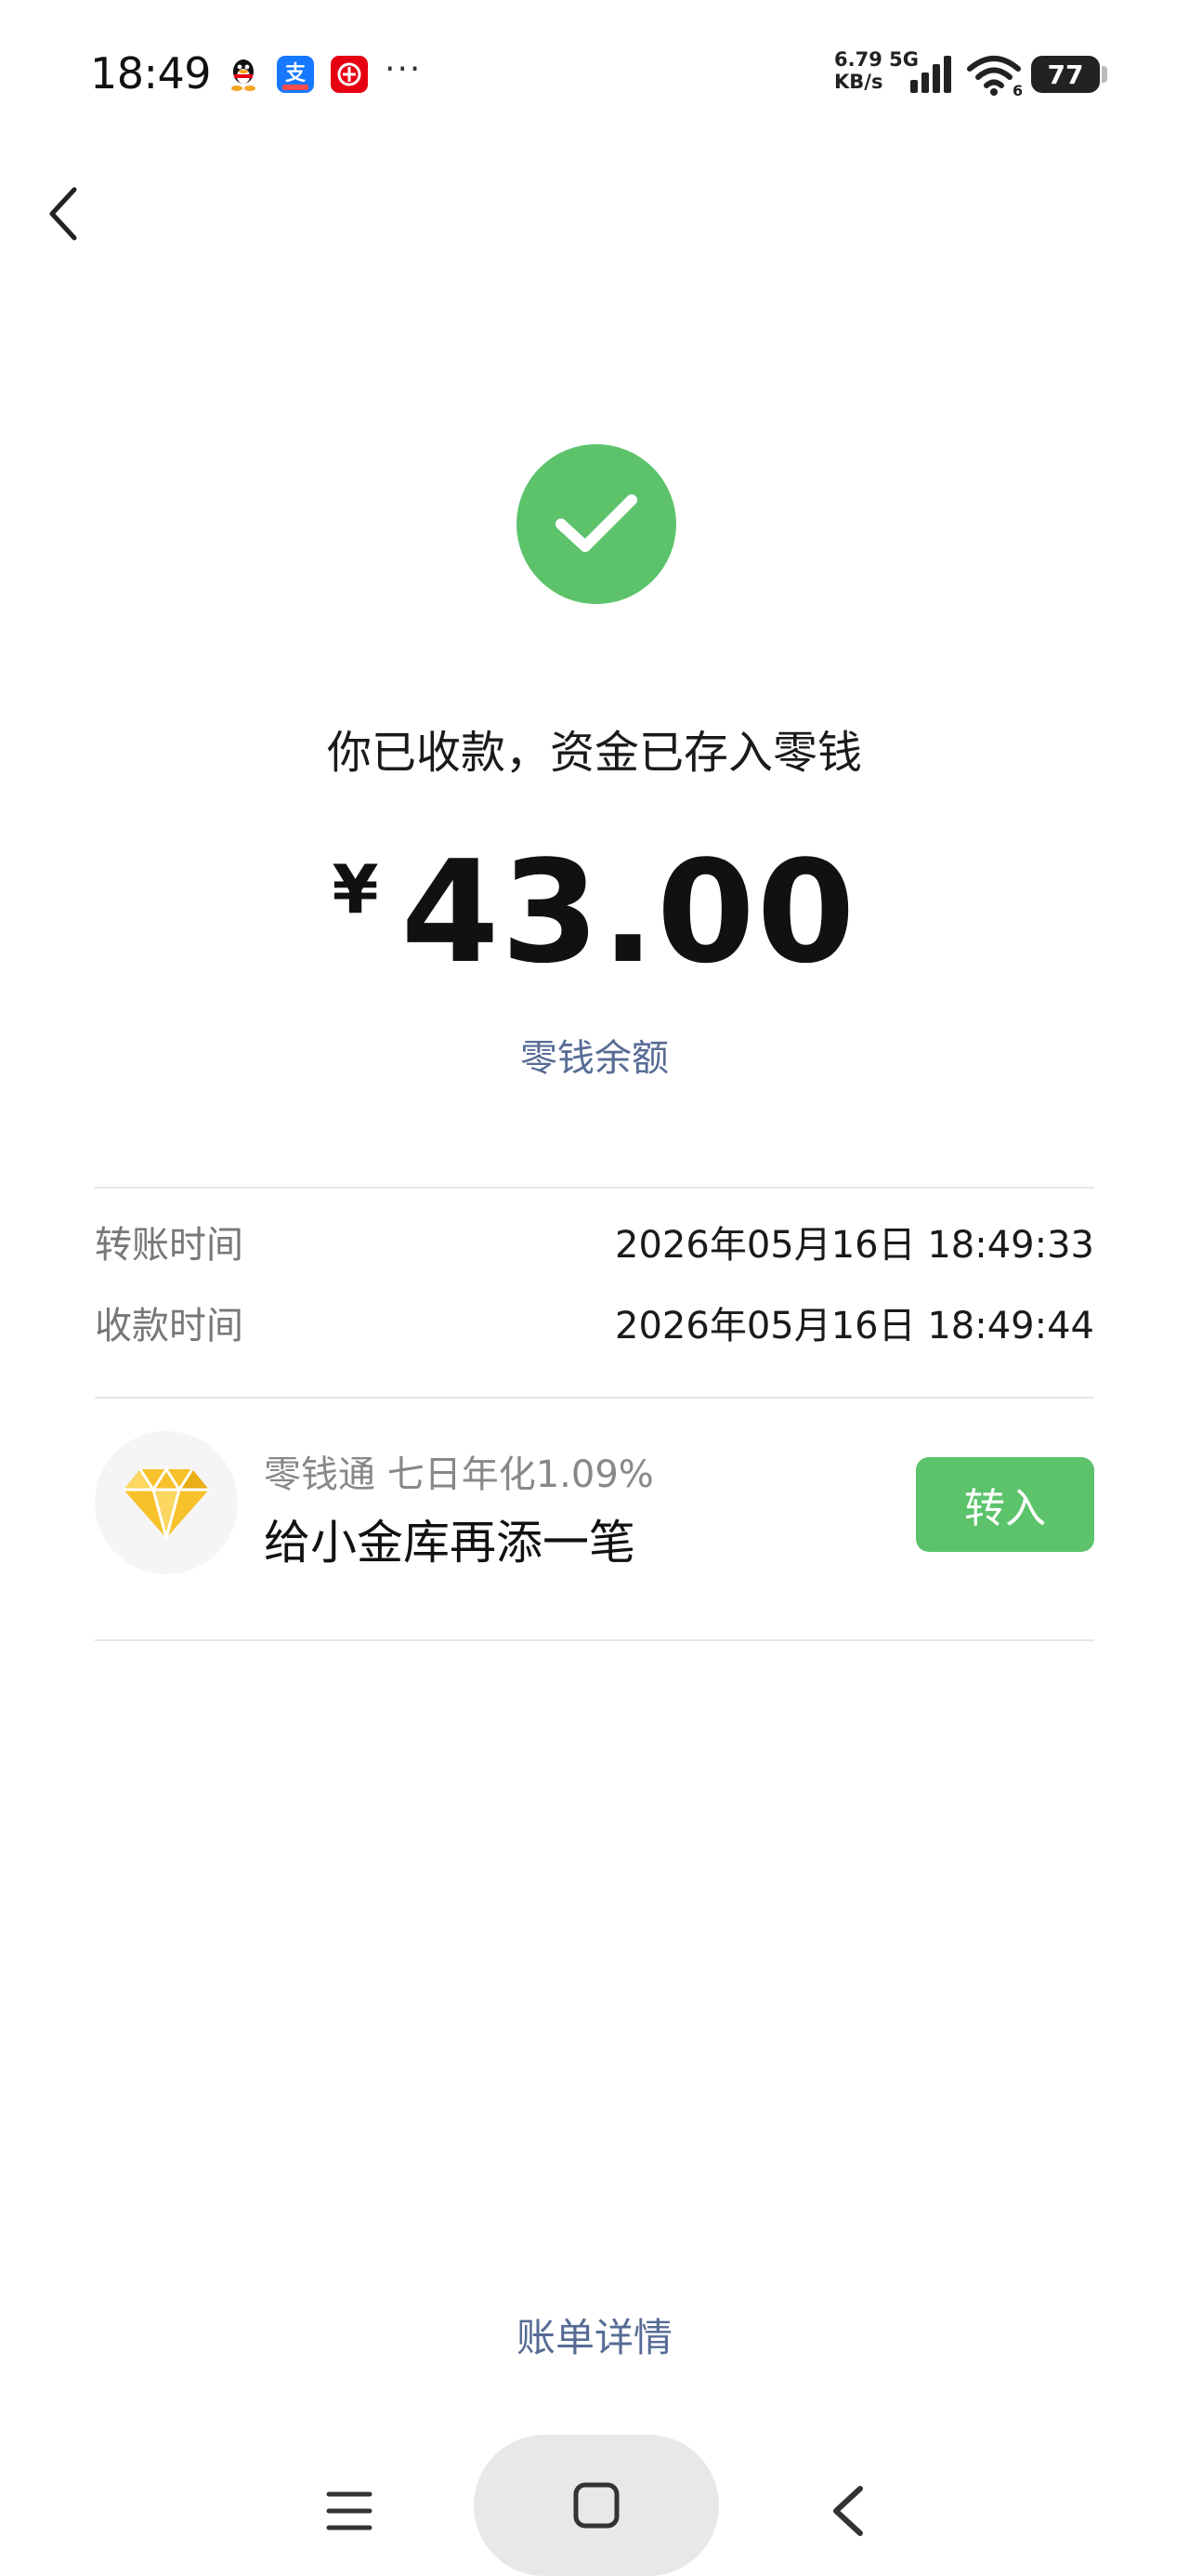 The image size is (1189, 2576). What do you see at coordinates (166, 1502) in the screenshot?
I see `diamond-icon` at bounding box center [166, 1502].